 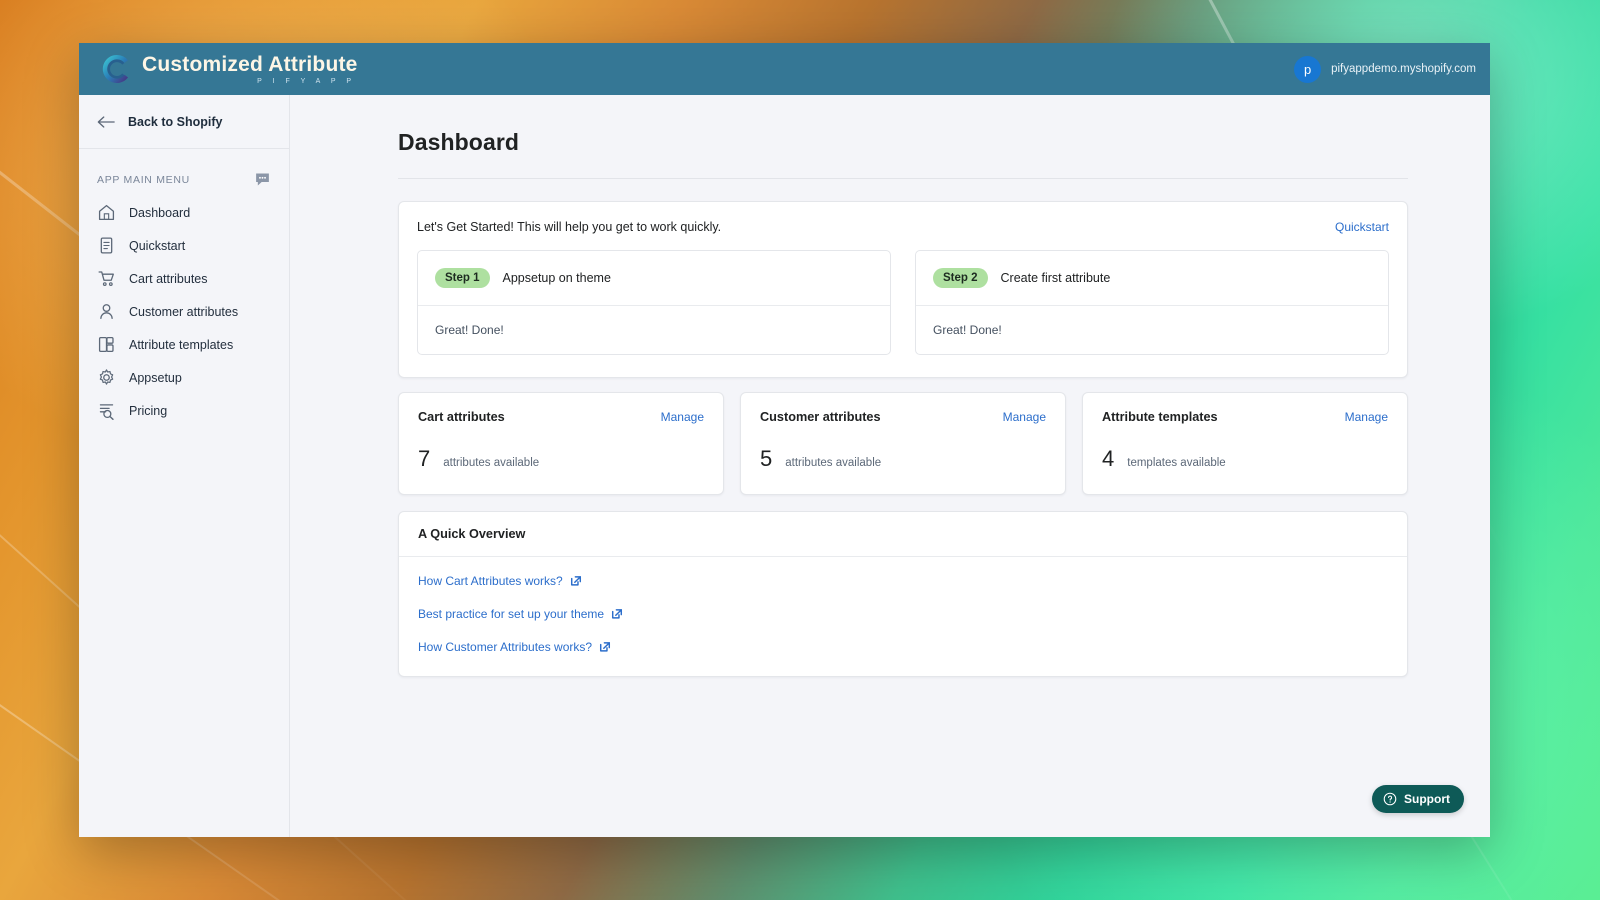 What do you see at coordinates (490, 581) in the screenshot?
I see `overview-link-label: How Cart Attributes works?` at bounding box center [490, 581].